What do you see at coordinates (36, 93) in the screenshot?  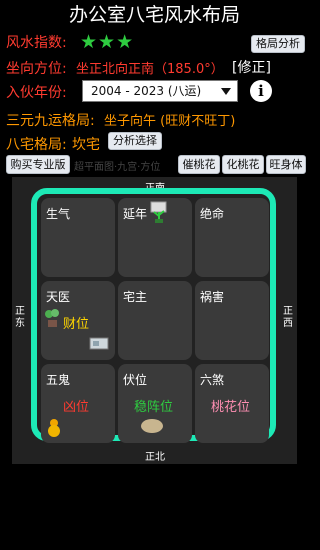 I see `year-label: 入伙年份:` at bounding box center [36, 93].